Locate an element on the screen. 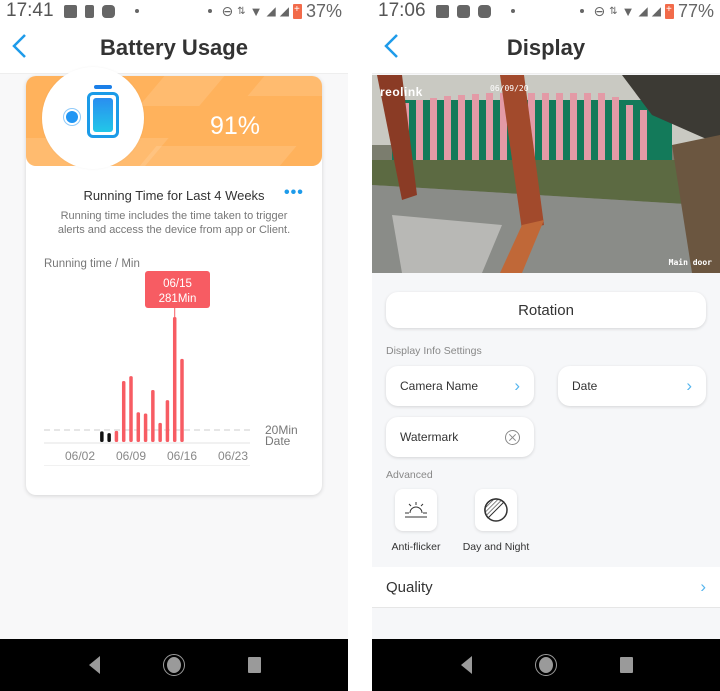 This screenshot has height=691, width=720. sun-icon is located at coordinates (72, 117).